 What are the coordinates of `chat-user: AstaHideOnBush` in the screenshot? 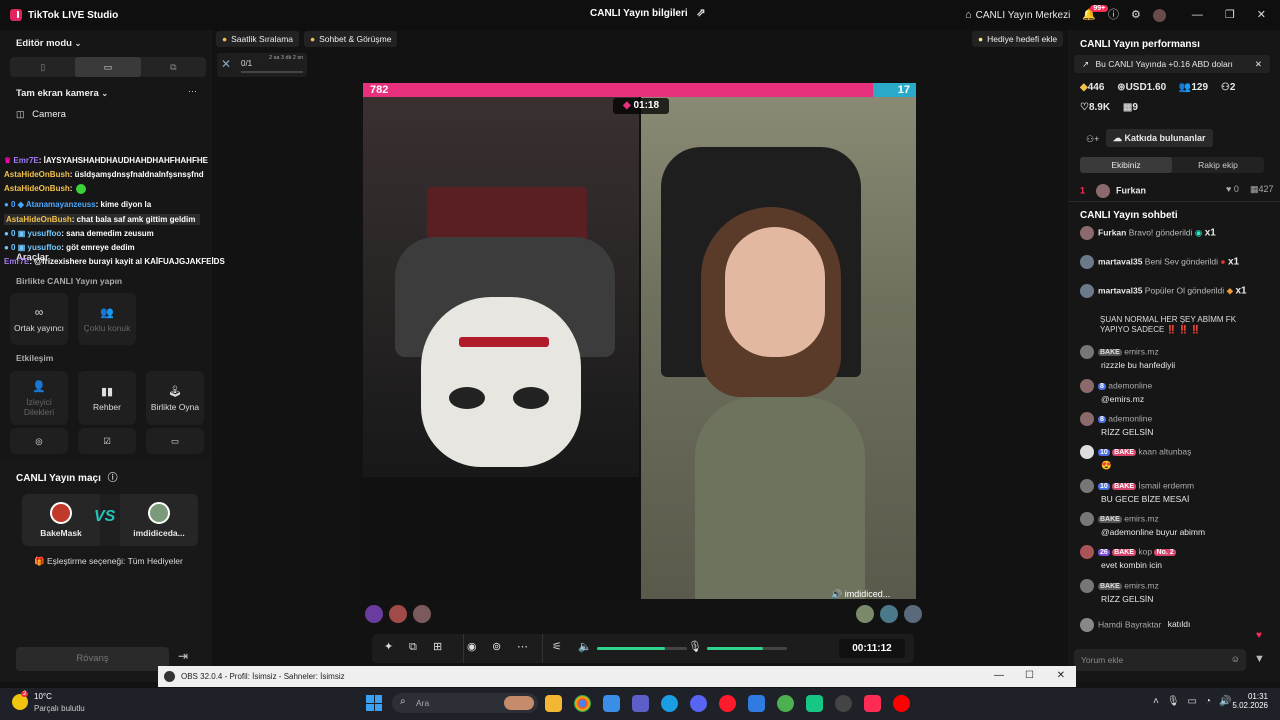 It's located at (37, 189).